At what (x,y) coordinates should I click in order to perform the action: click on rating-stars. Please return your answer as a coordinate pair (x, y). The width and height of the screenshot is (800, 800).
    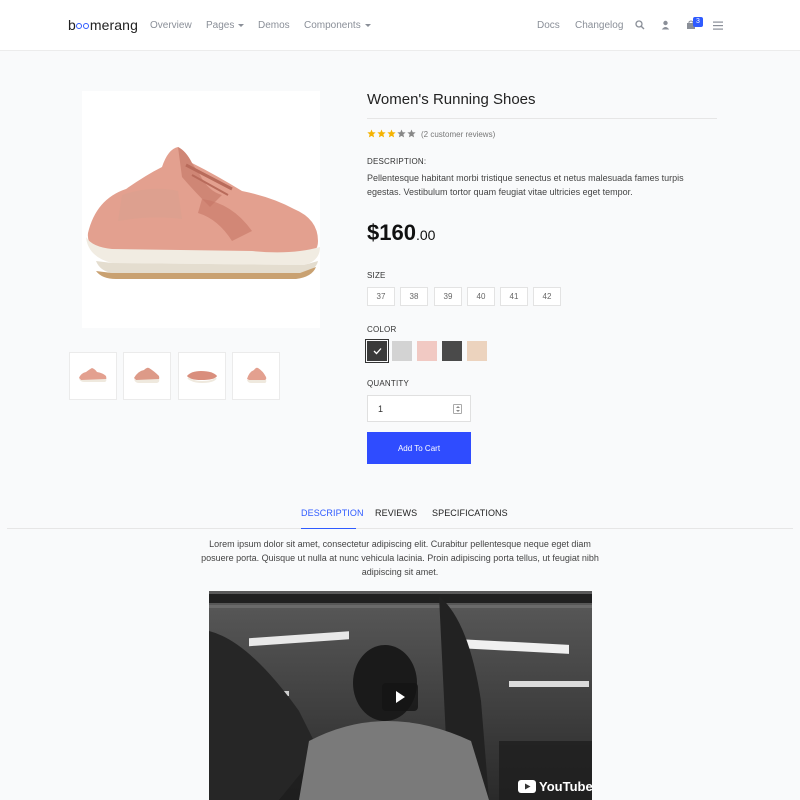
    Looking at the image, I should click on (391, 133).